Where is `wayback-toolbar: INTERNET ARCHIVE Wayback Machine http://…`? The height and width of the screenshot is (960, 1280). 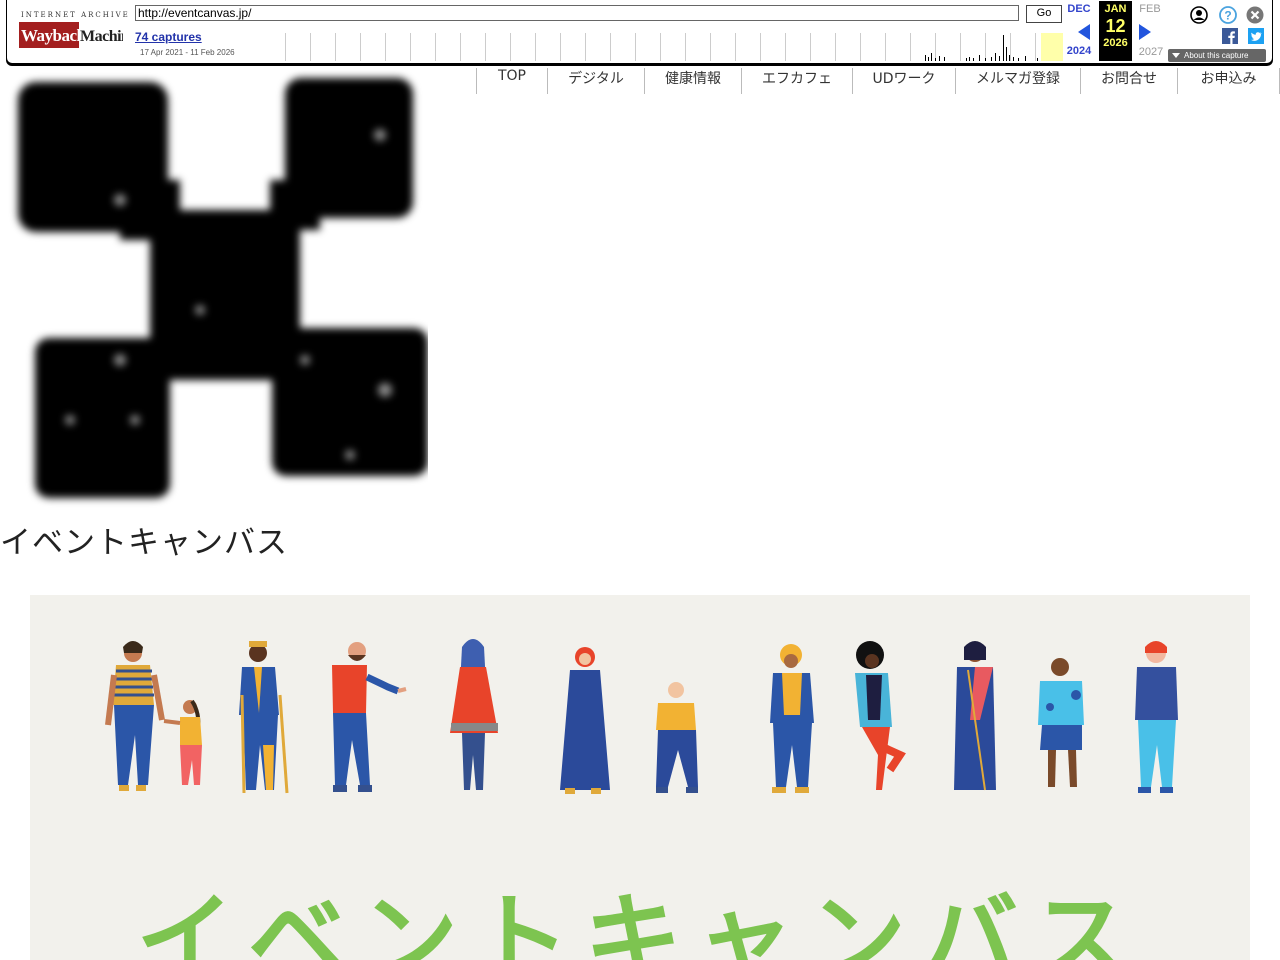 wayback-toolbar: INTERNET ARCHIVE Wayback Machine http://… is located at coordinates (639, 32).